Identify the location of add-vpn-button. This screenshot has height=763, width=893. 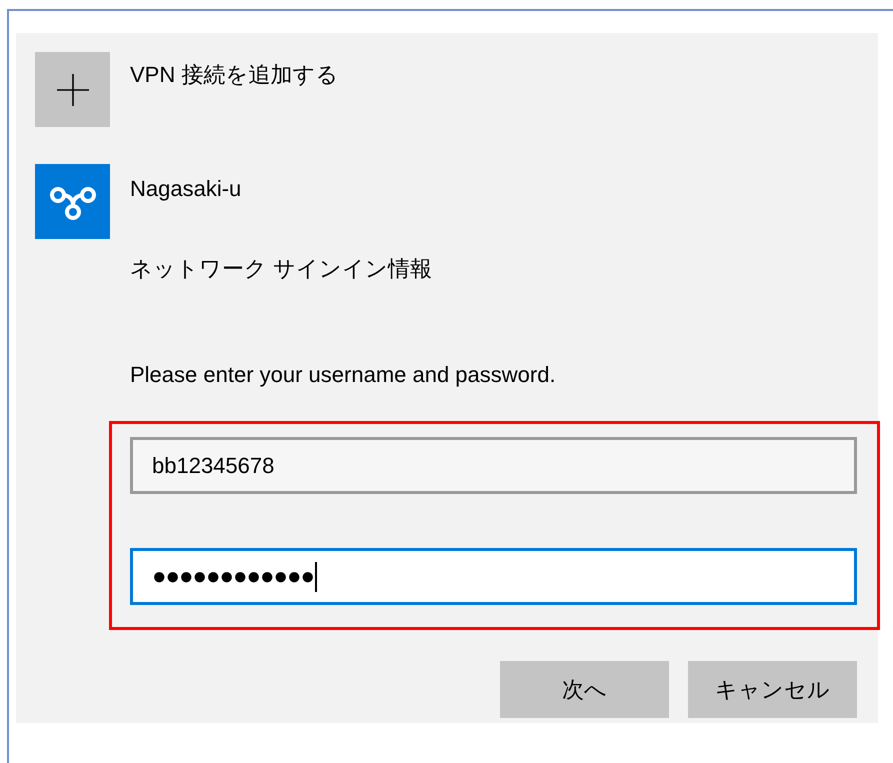
(72, 89).